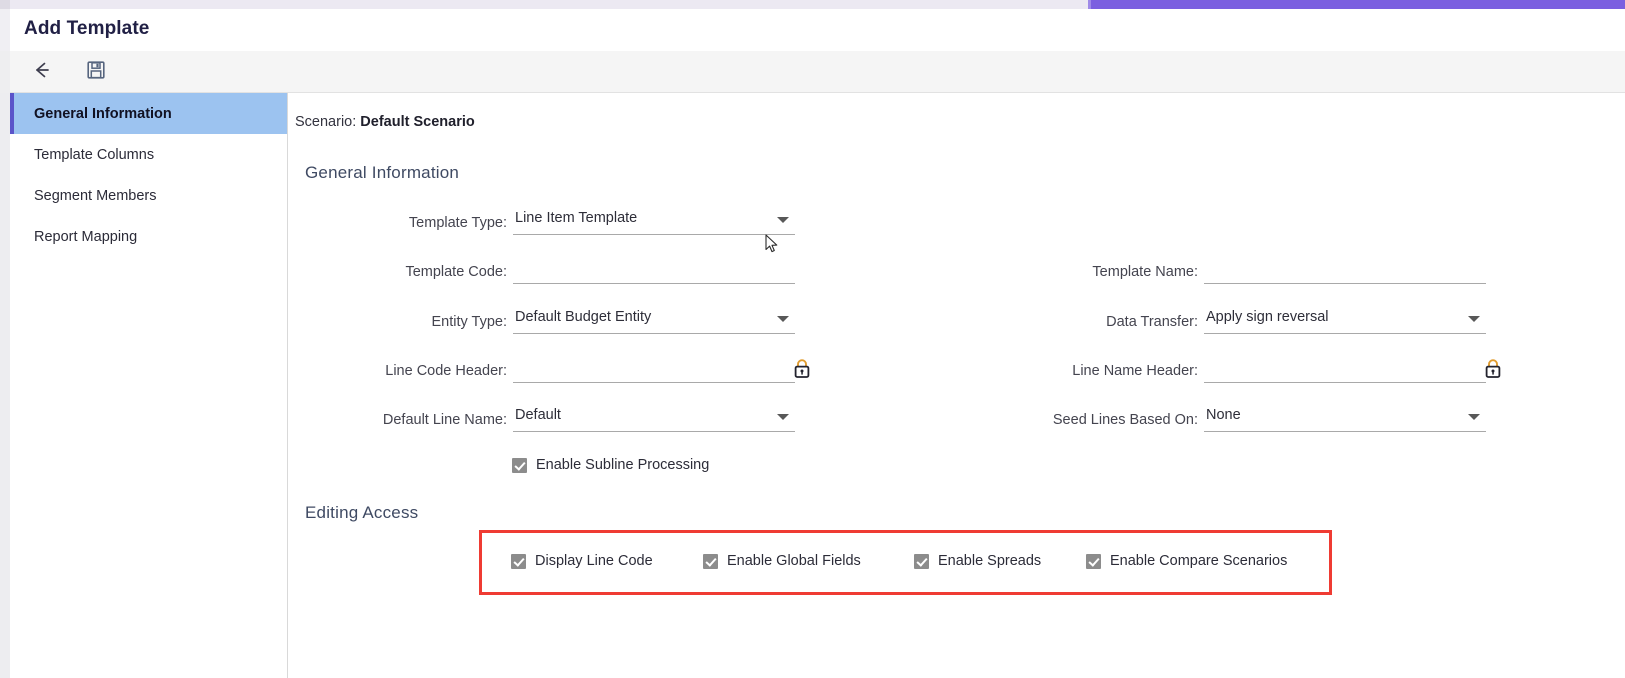 The image size is (1625, 678). What do you see at coordinates (1345, 419) in the screenshot?
I see `seed-lines-based-on-dropdown: None` at bounding box center [1345, 419].